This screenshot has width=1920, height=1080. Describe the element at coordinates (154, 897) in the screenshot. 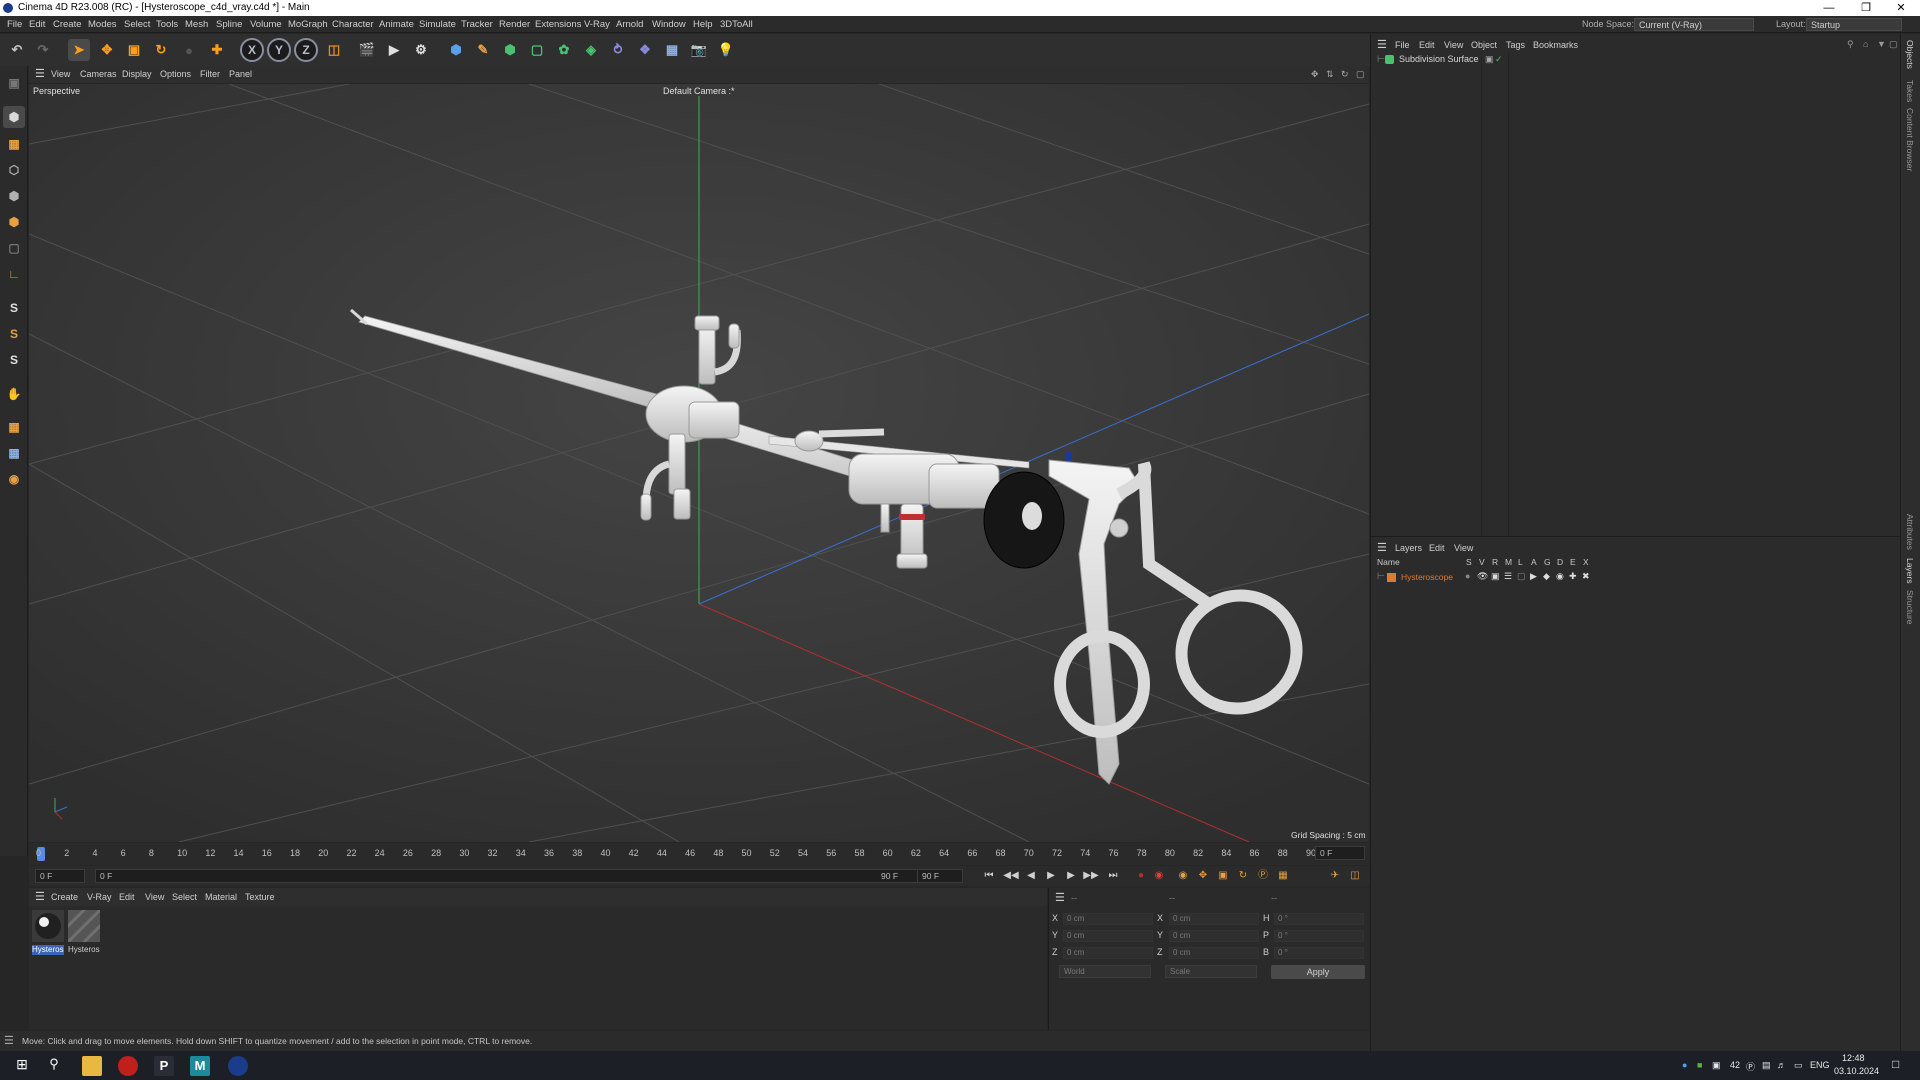

I see `material-menu-view: View` at that location.